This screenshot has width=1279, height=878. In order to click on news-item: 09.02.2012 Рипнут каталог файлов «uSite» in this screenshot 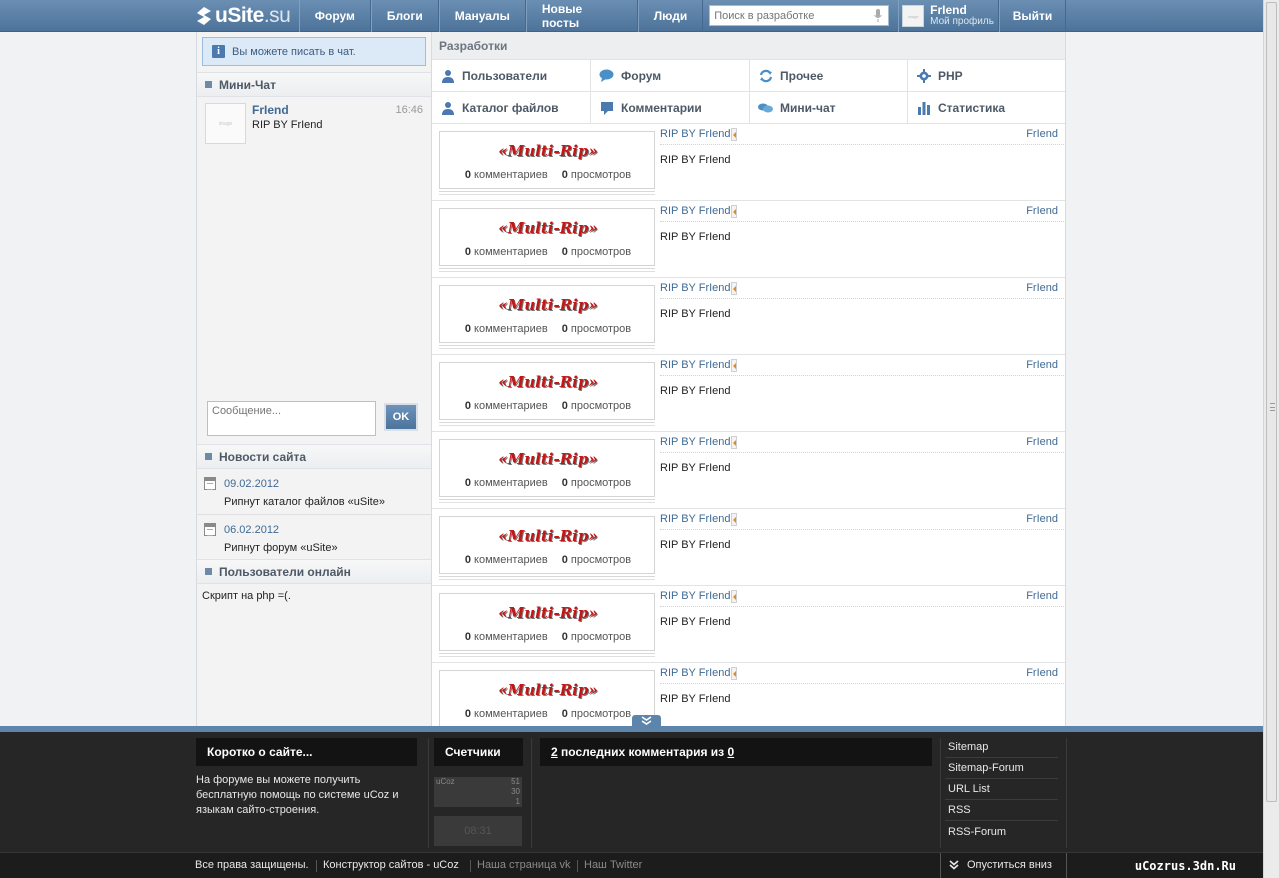, I will do `click(314, 492)`.